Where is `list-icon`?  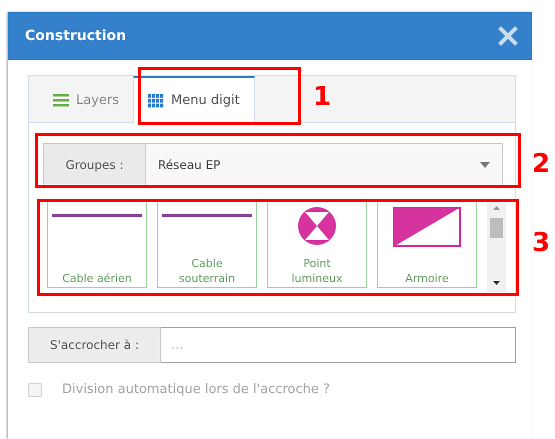 list-icon is located at coordinates (61, 100).